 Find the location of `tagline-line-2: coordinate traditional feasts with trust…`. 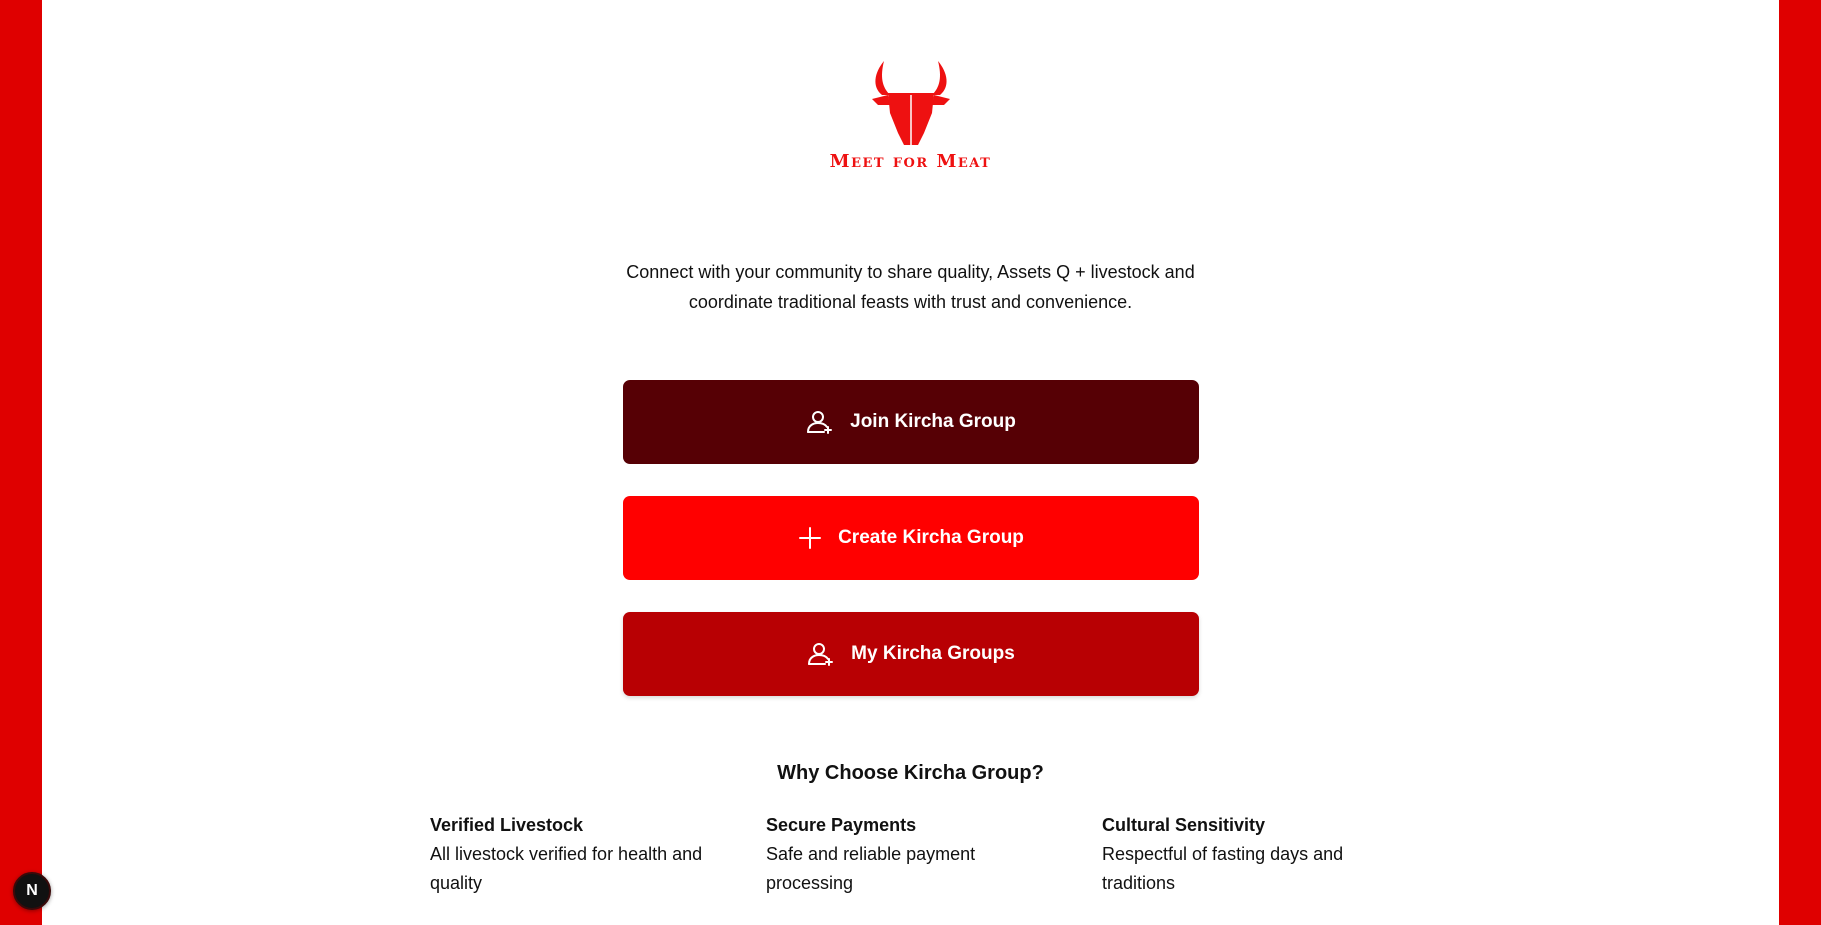

tagline-line-2: coordinate traditional feasts with trust… is located at coordinates (910, 302).